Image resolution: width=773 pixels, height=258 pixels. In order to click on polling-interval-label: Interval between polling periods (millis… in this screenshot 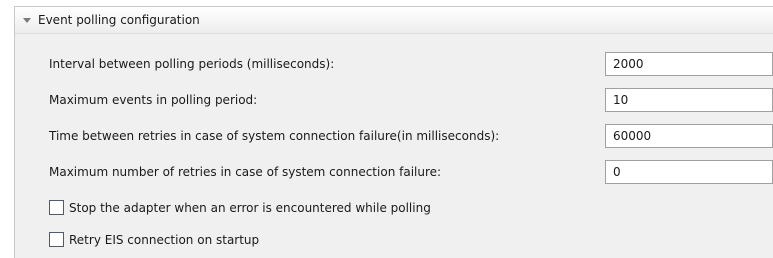, I will do `click(192, 64)`.